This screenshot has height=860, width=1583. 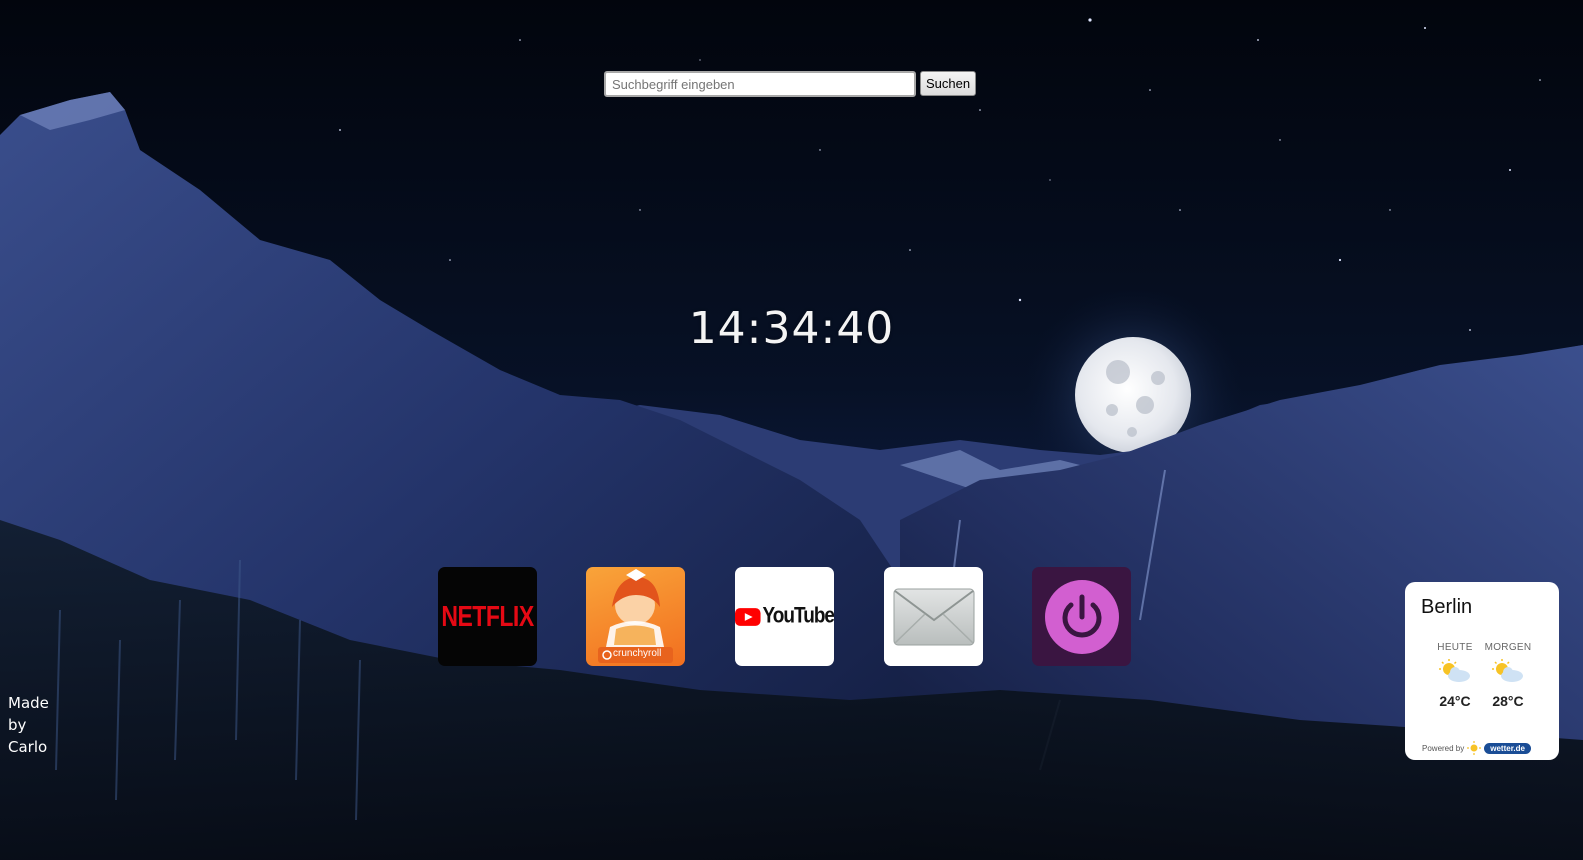 What do you see at coordinates (1455, 701) in the screenshot?
I see `weather-temp: 24°C` at bounding box center [1455, 701].